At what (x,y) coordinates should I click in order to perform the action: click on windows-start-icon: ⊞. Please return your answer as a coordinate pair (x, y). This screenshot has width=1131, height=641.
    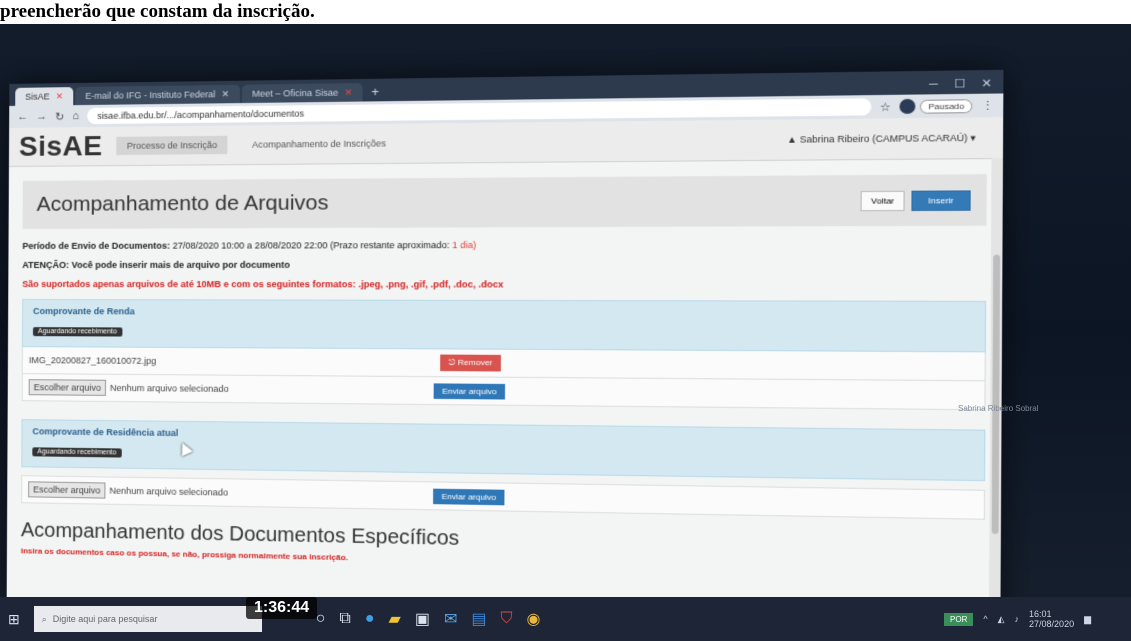
    Looking at the image, I should click on (14, 619).